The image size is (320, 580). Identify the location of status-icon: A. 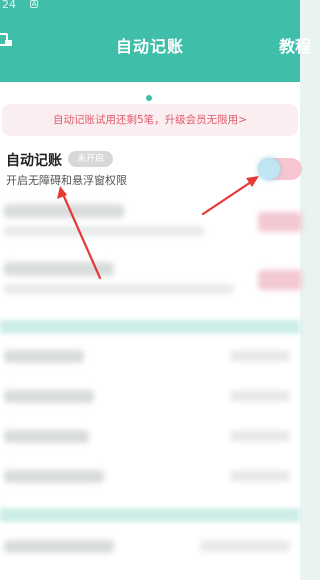
(34, 4).